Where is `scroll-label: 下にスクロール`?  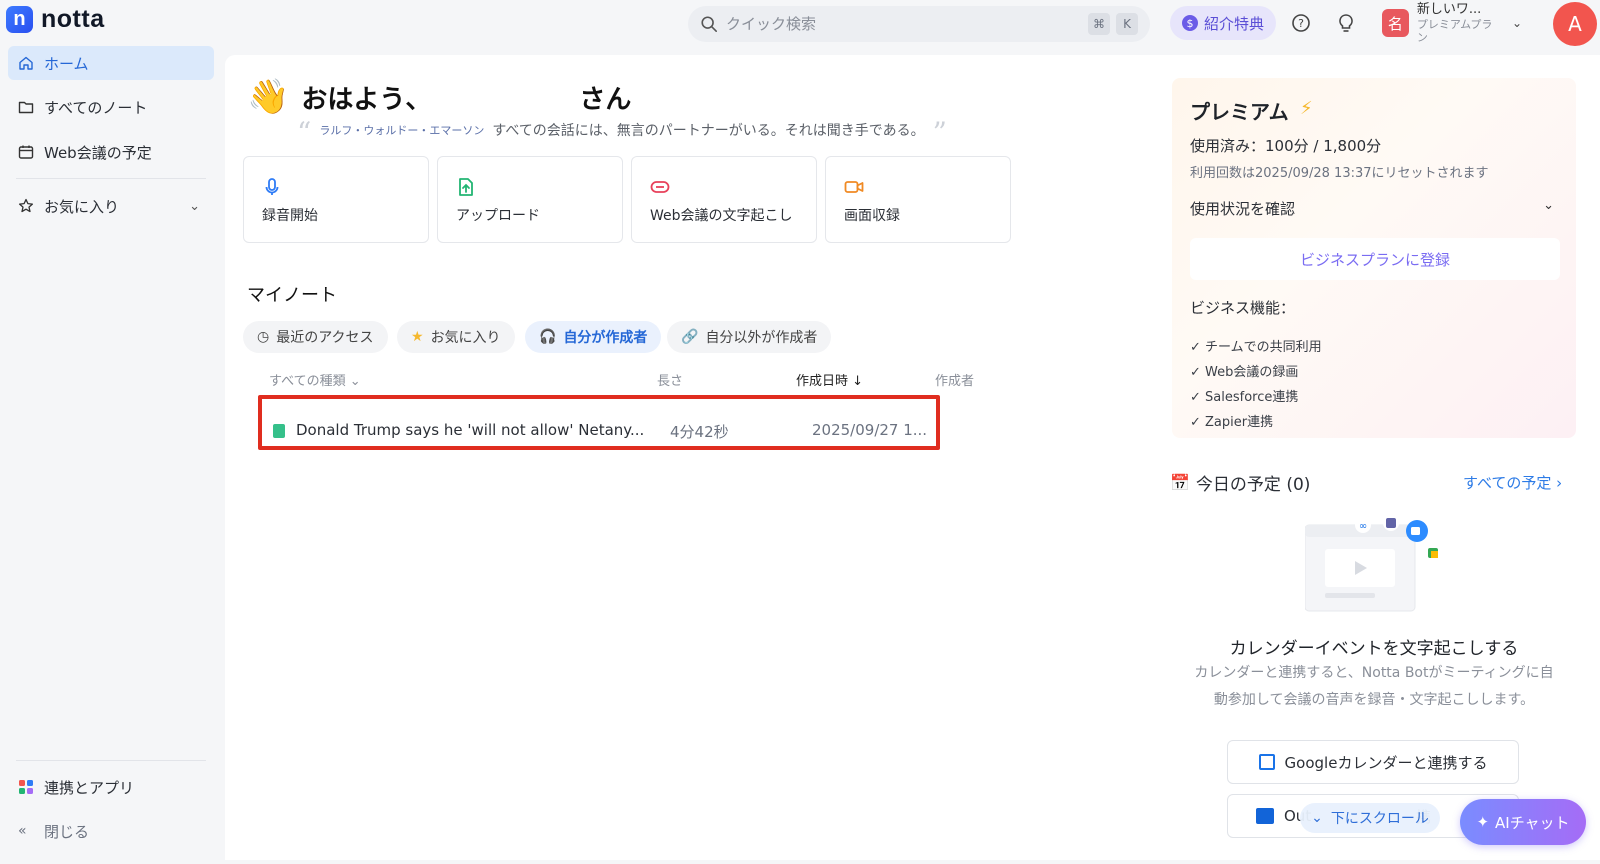
scroll-label: 下にスクロール is located at coordinates (1379, 819).